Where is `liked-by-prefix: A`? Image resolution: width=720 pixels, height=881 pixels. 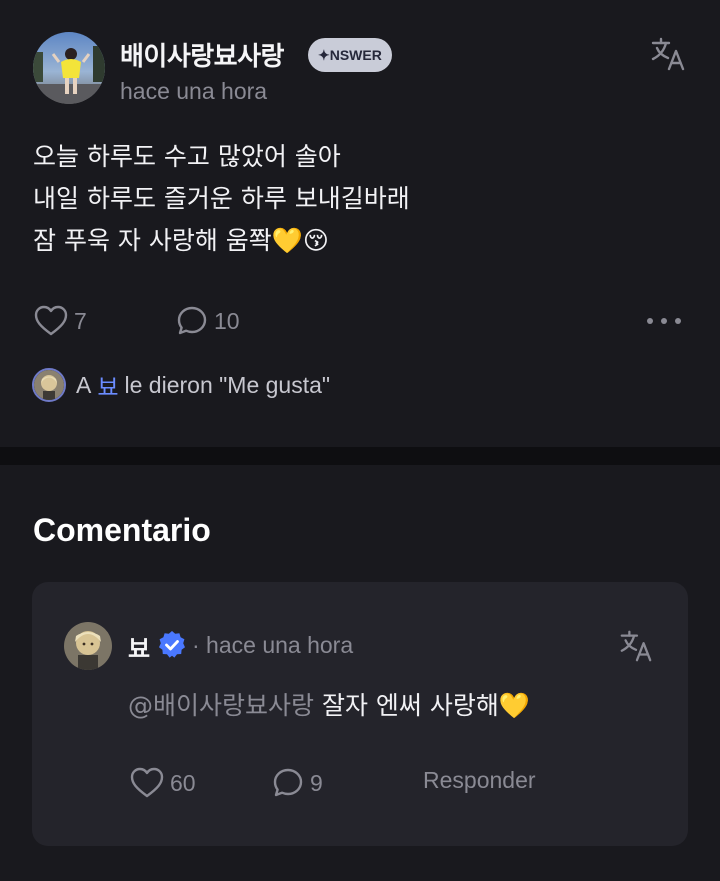
liked-by-prefix: A is located at coordinates (84, 384).